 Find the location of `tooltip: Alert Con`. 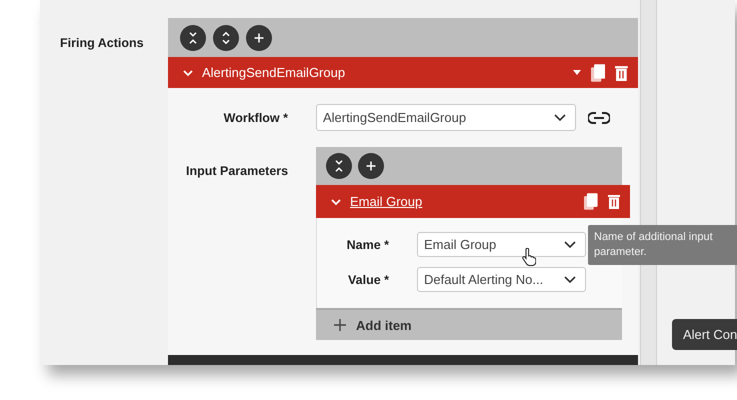

tooltip: Alert Con is located at coordinates (704, 334).